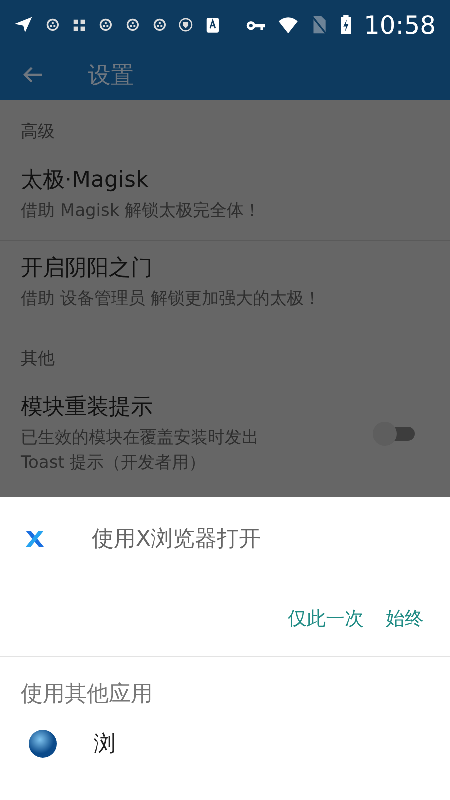  I want to click on clock: 10:58, so click(400, 25).